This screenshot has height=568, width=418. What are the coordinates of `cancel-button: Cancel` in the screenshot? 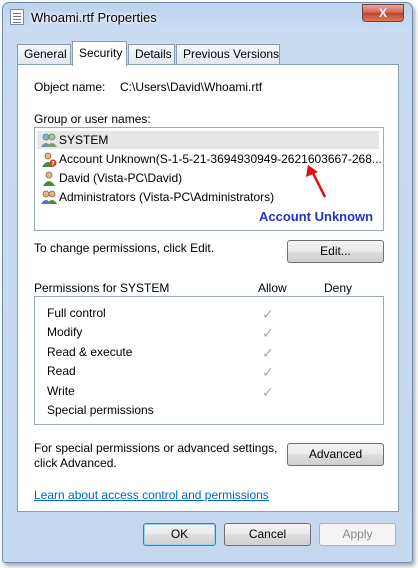 It's located at (267, 534).